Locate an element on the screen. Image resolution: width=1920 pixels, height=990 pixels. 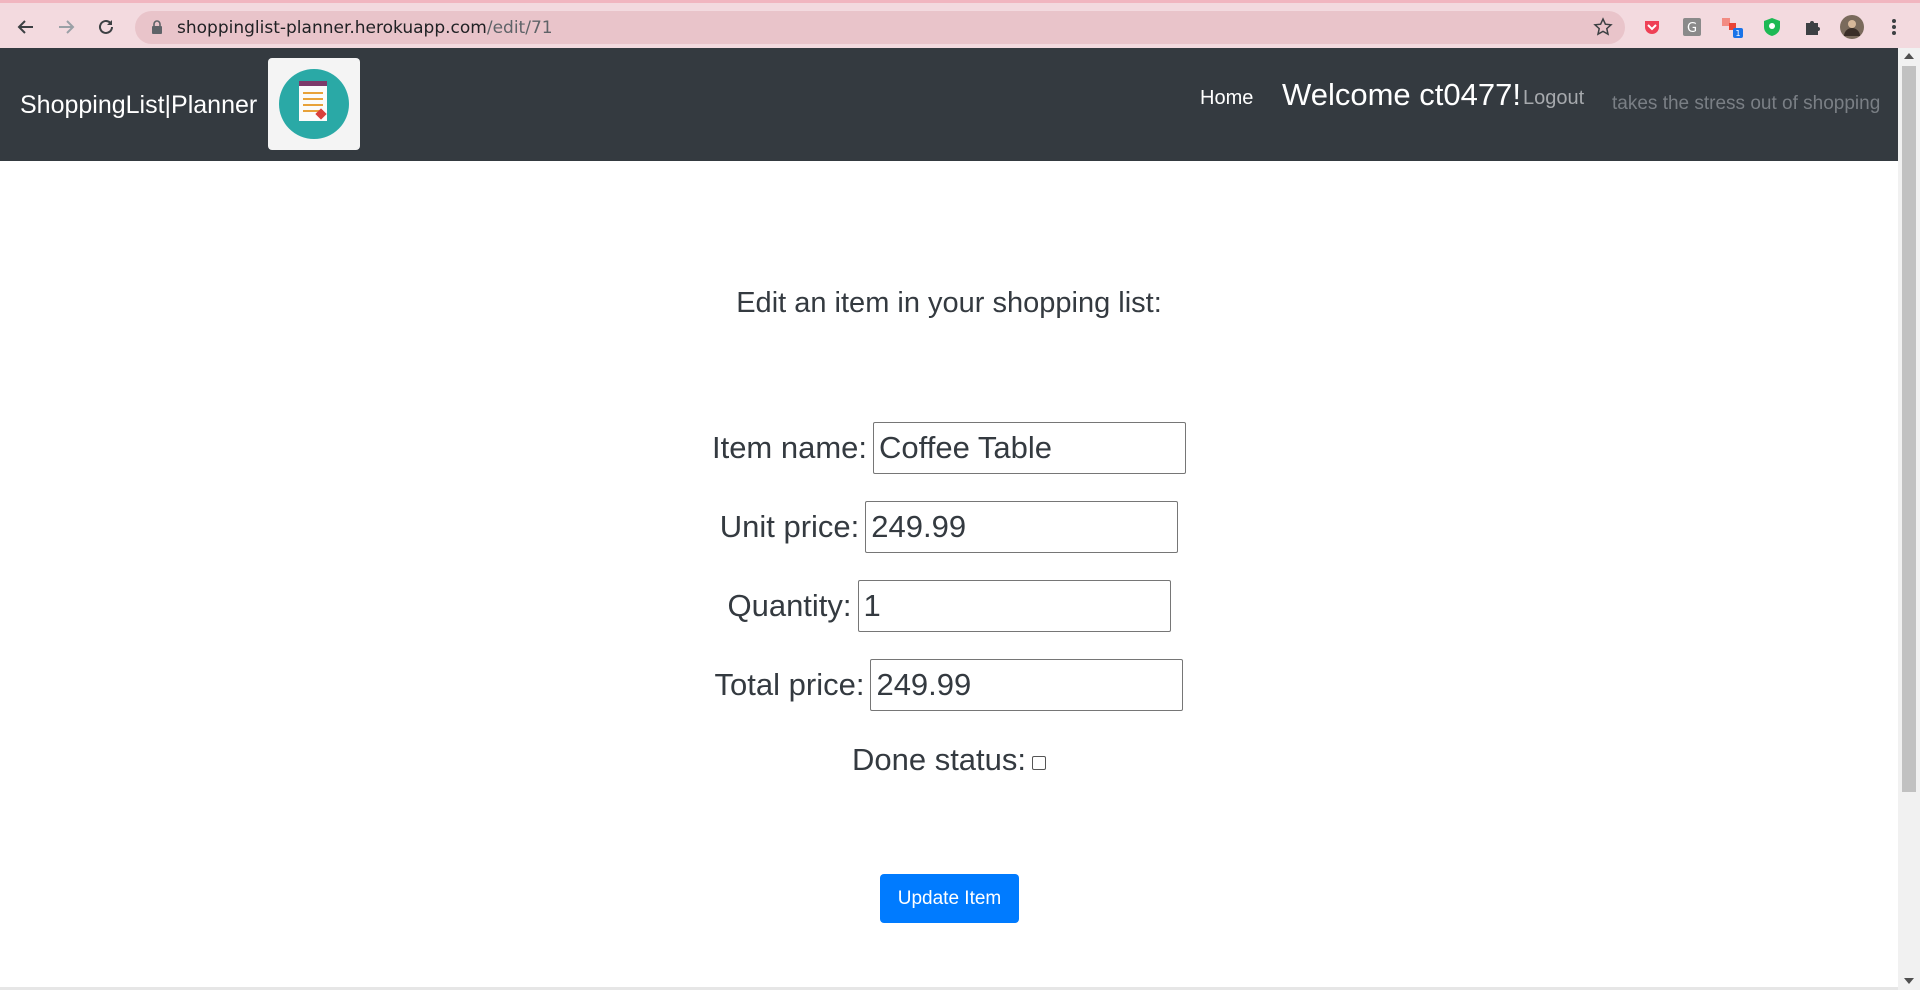
back-icon is located at coordinates (26, 27).